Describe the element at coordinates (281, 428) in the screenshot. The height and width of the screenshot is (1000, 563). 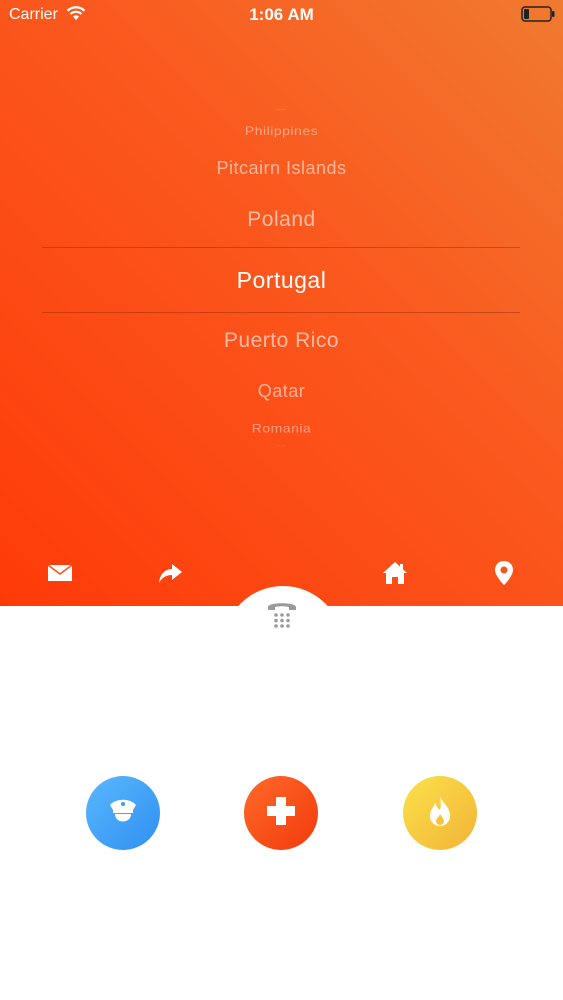
I see `picker-item: Romania` at that location.